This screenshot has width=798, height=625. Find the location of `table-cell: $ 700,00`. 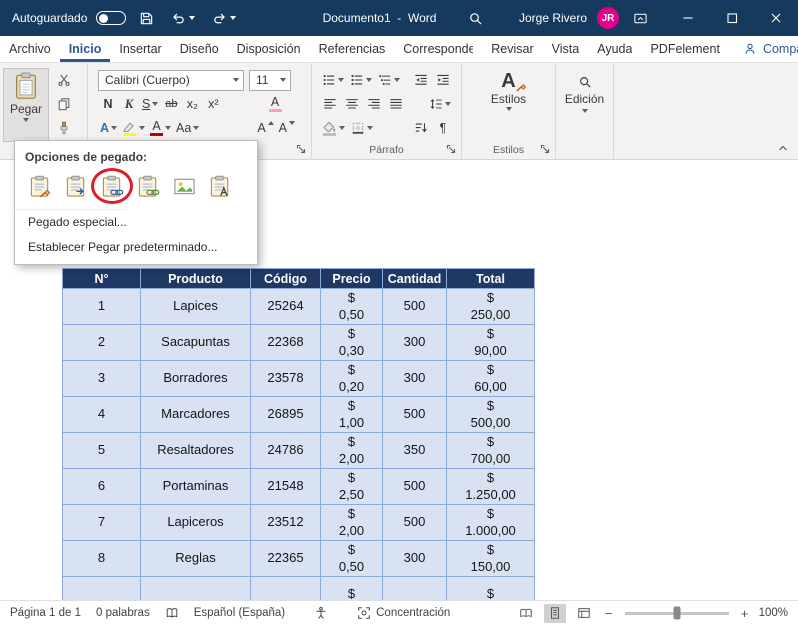

table-cell: $ 700,00 is located at coordinates (490, 450).